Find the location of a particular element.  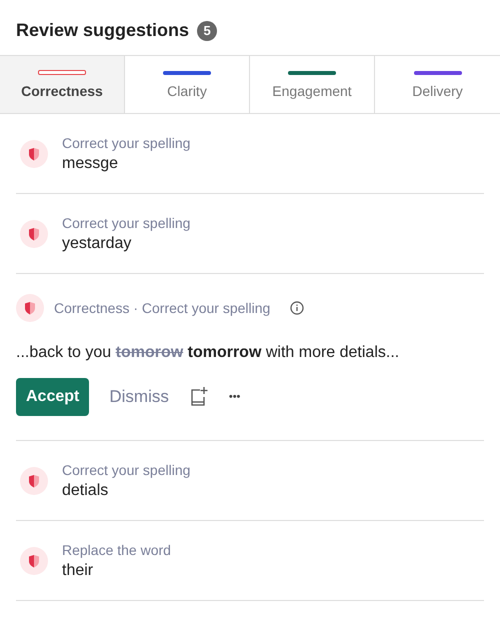

more-button: ••• is located at coordinates (234, 397).